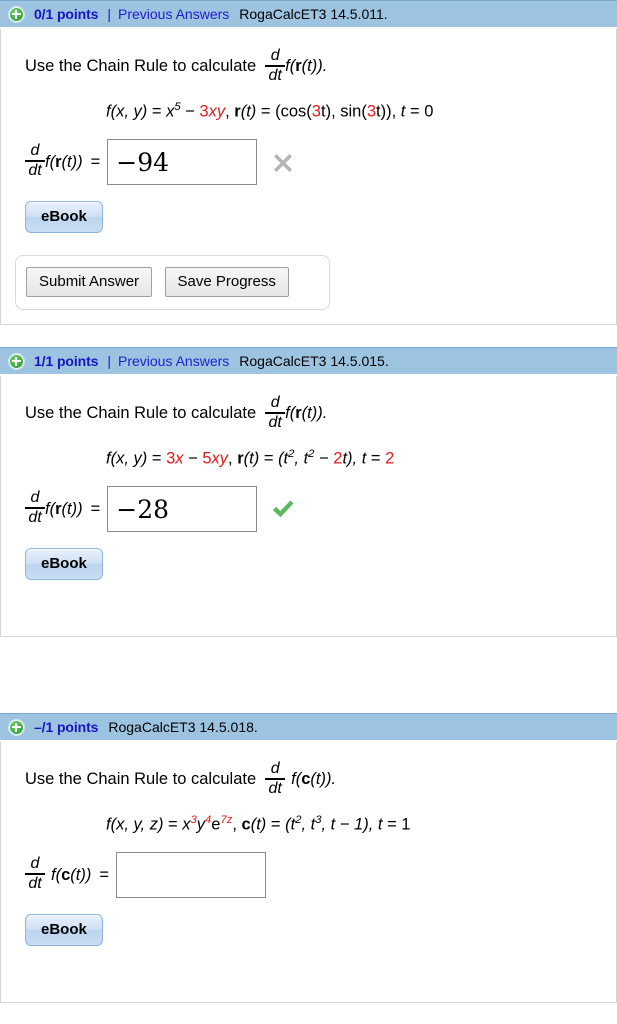  Describe the element at coordinates (347, 824) in the screenshot. I see `c-tail: , t − 1),` at that location.